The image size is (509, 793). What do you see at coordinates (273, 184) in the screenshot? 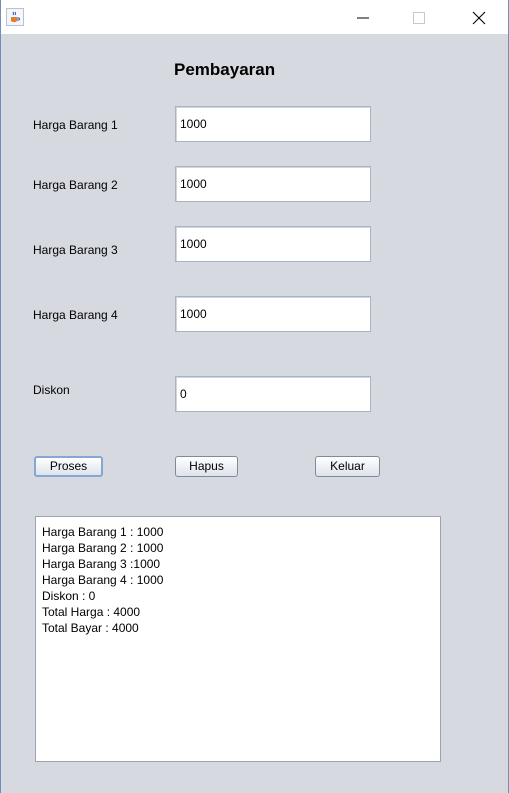
I see `harga-barang-2-field` at bounding box center [273, 184].